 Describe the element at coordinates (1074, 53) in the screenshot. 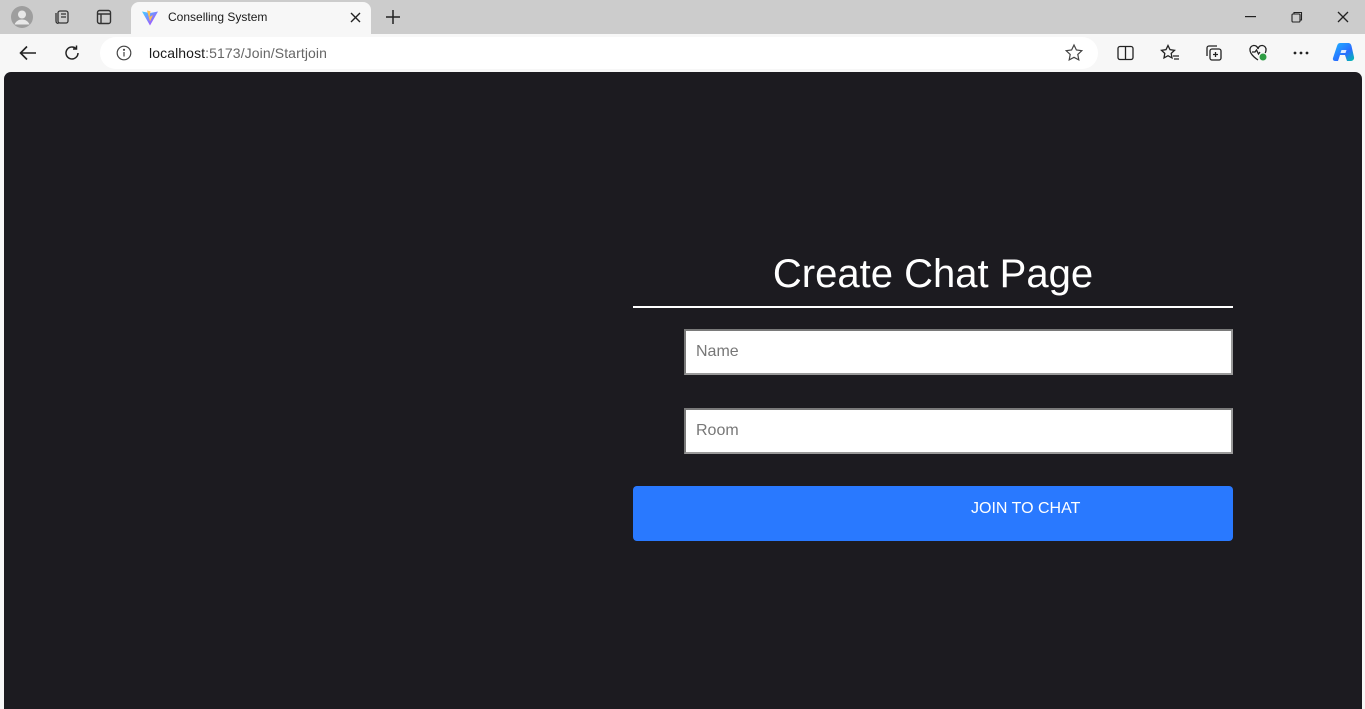

I see `favorite-star-icon` at that location.